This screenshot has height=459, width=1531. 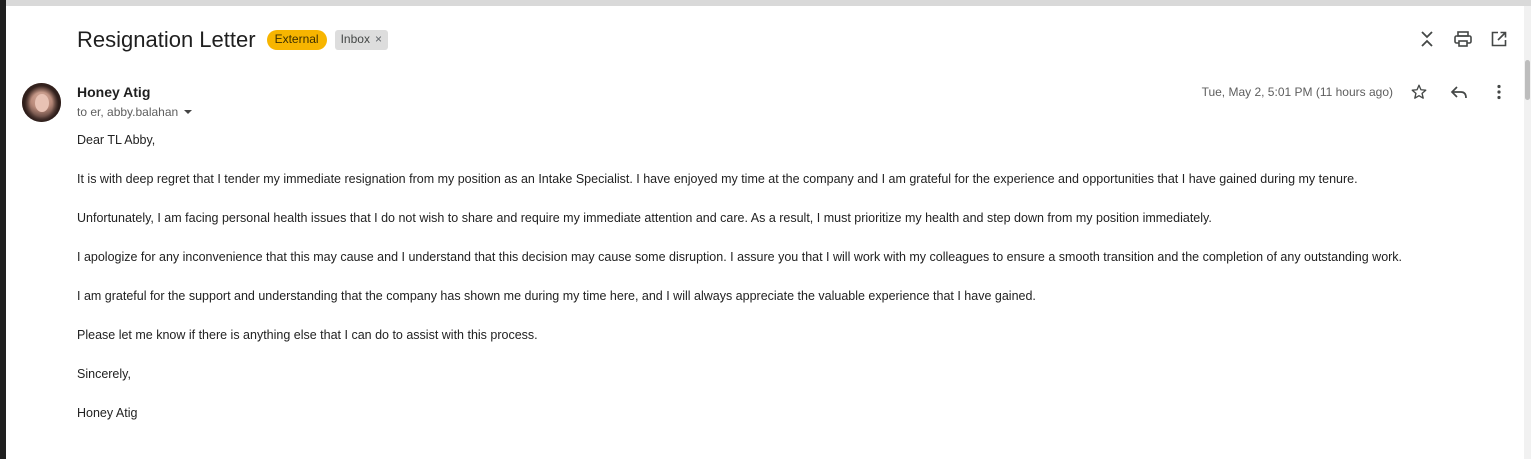 I want to click on more-vert-icon, so click(x=1499, y=92).